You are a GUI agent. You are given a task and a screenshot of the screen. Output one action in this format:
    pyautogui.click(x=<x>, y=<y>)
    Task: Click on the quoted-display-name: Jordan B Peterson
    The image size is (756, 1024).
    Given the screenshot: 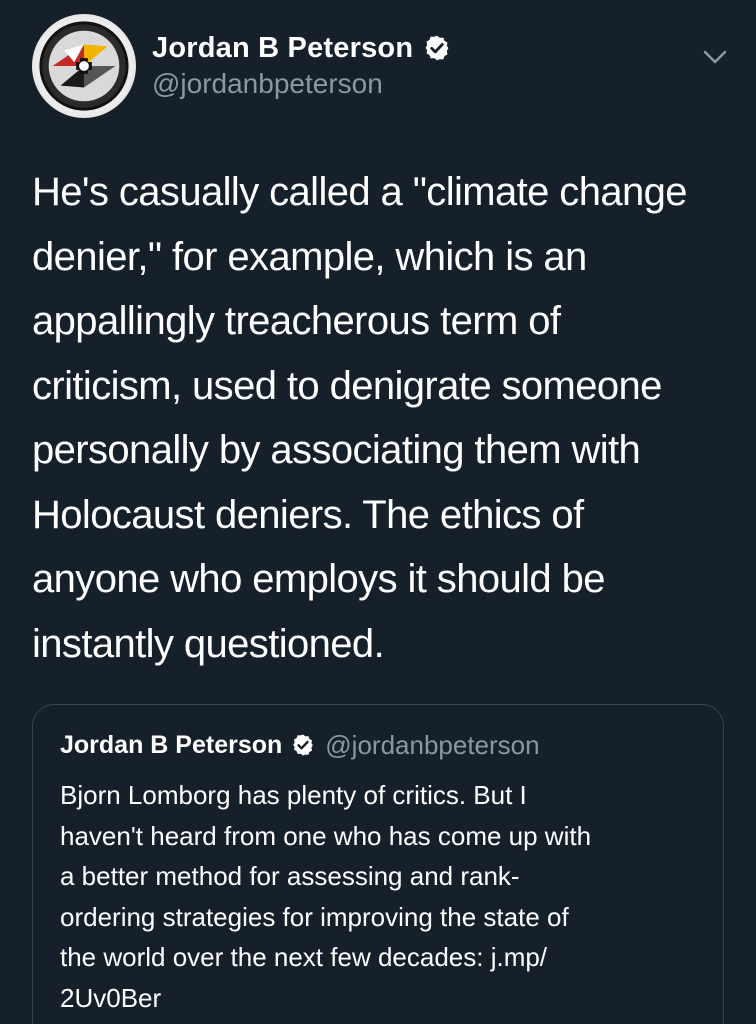 What is the action you would take?
    pyautogui.click(x=171, y=744)
    